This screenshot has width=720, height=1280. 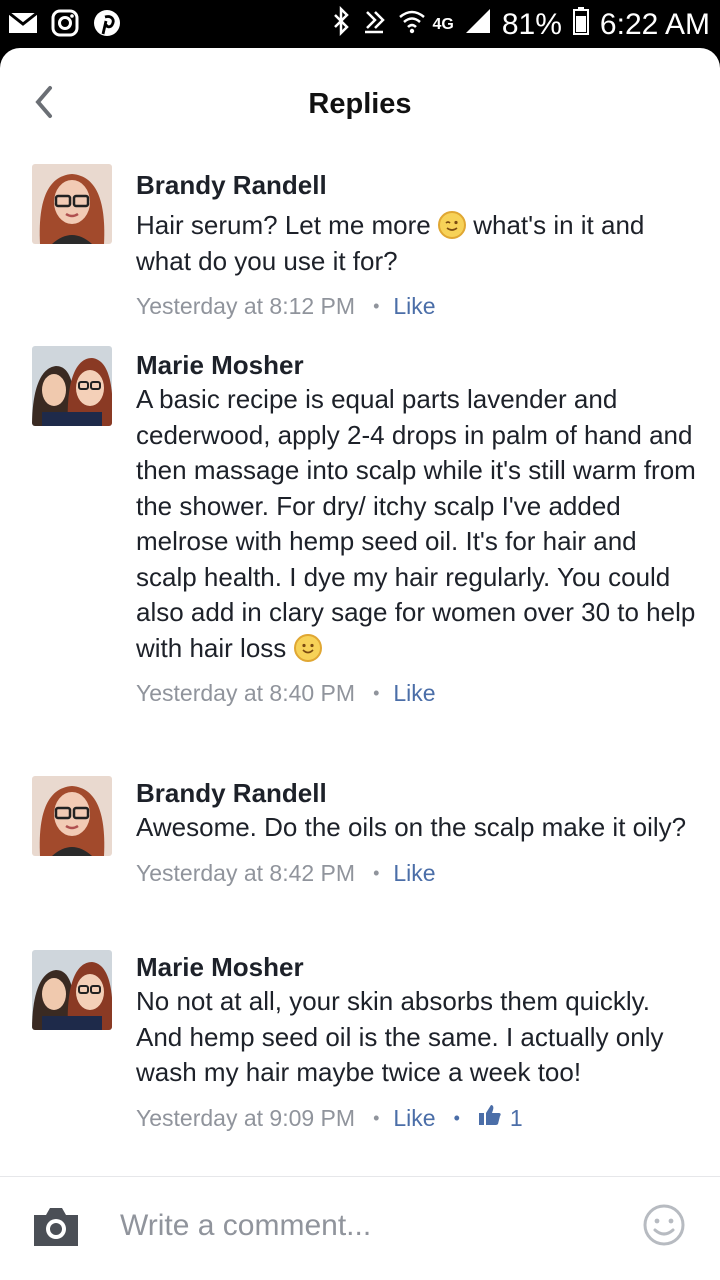 What do you see at coordinates (65, 25) in the screenshot?
I see `instagram-icon` at bounding box center [65, 25].